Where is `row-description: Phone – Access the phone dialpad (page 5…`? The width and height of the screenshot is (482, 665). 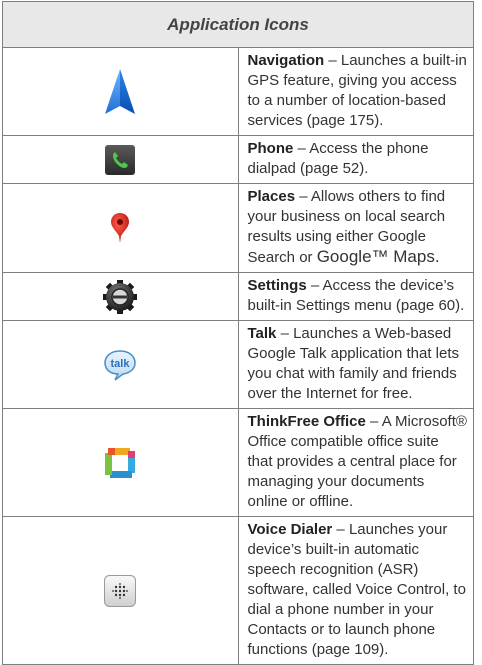 row-description: Phone – Access the phone dialpad (page 5… is located at coordinates (355, 159).